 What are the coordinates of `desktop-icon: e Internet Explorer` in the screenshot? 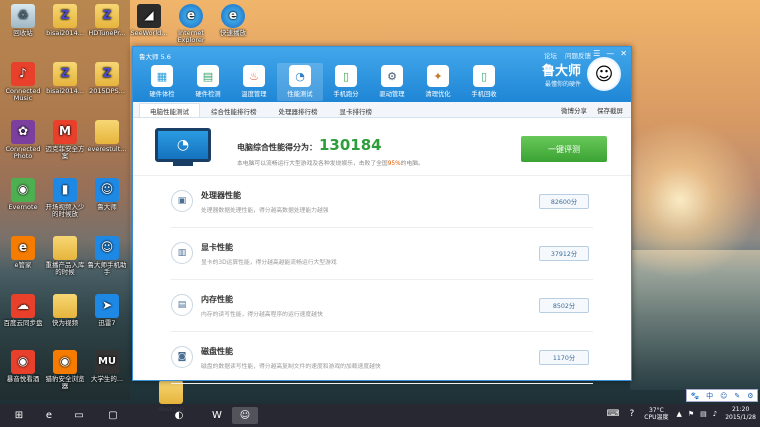 It's located at (191, 27).